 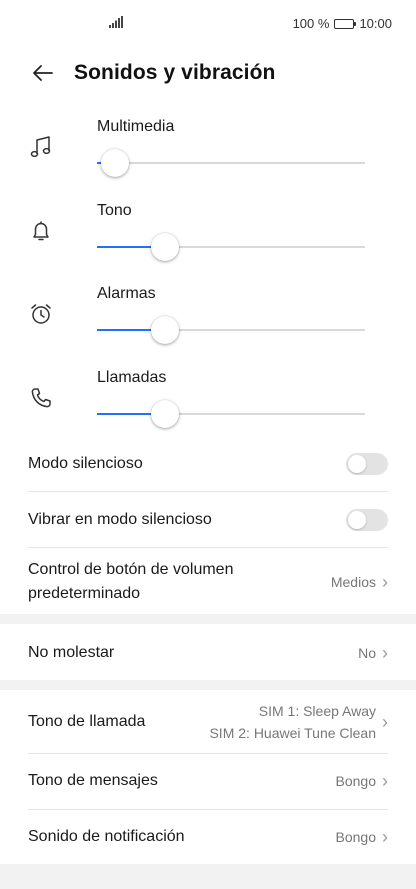 I want to click on back-button, so click(x=43, y=73).